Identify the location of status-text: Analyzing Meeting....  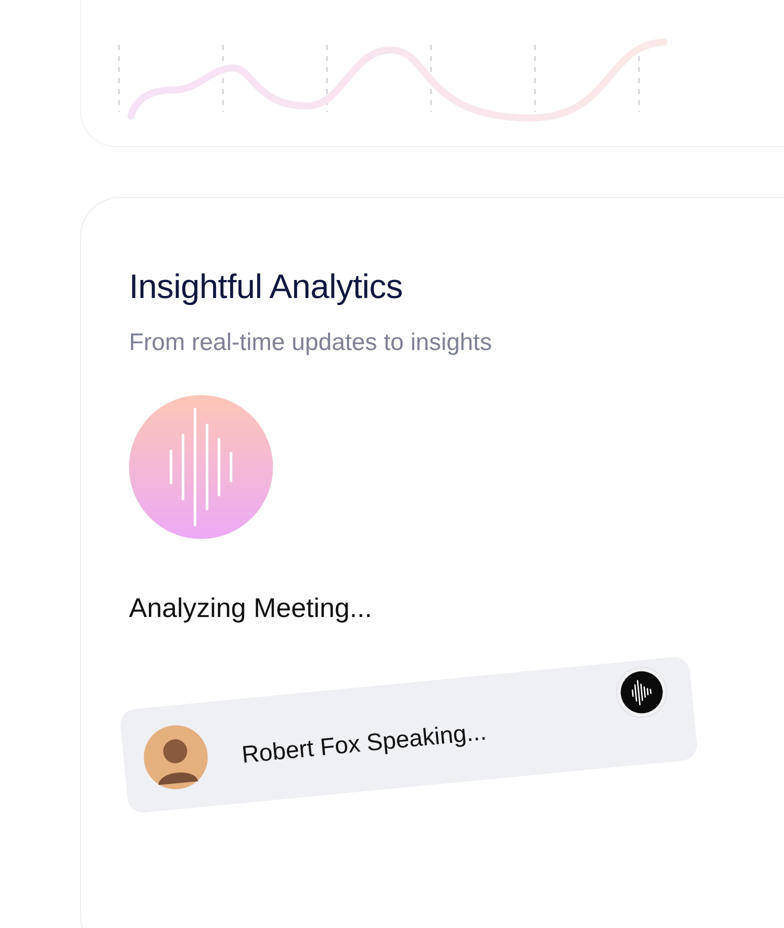
(251, 608).